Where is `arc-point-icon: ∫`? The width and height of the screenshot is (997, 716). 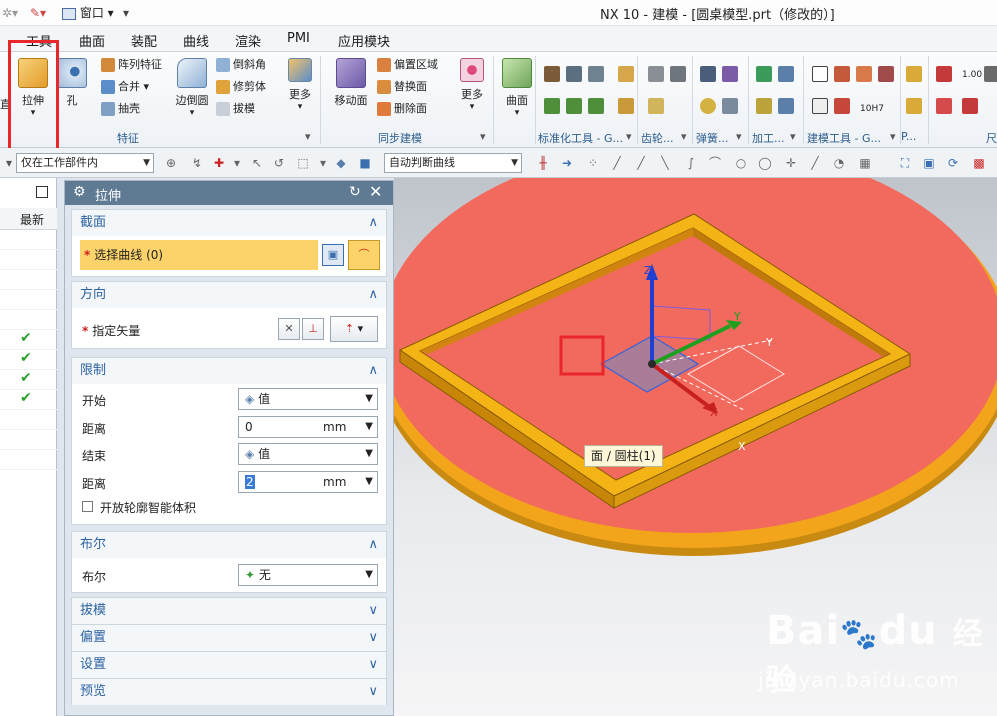 arc-point-icon: ∫ is located at coordinates (691, 163).